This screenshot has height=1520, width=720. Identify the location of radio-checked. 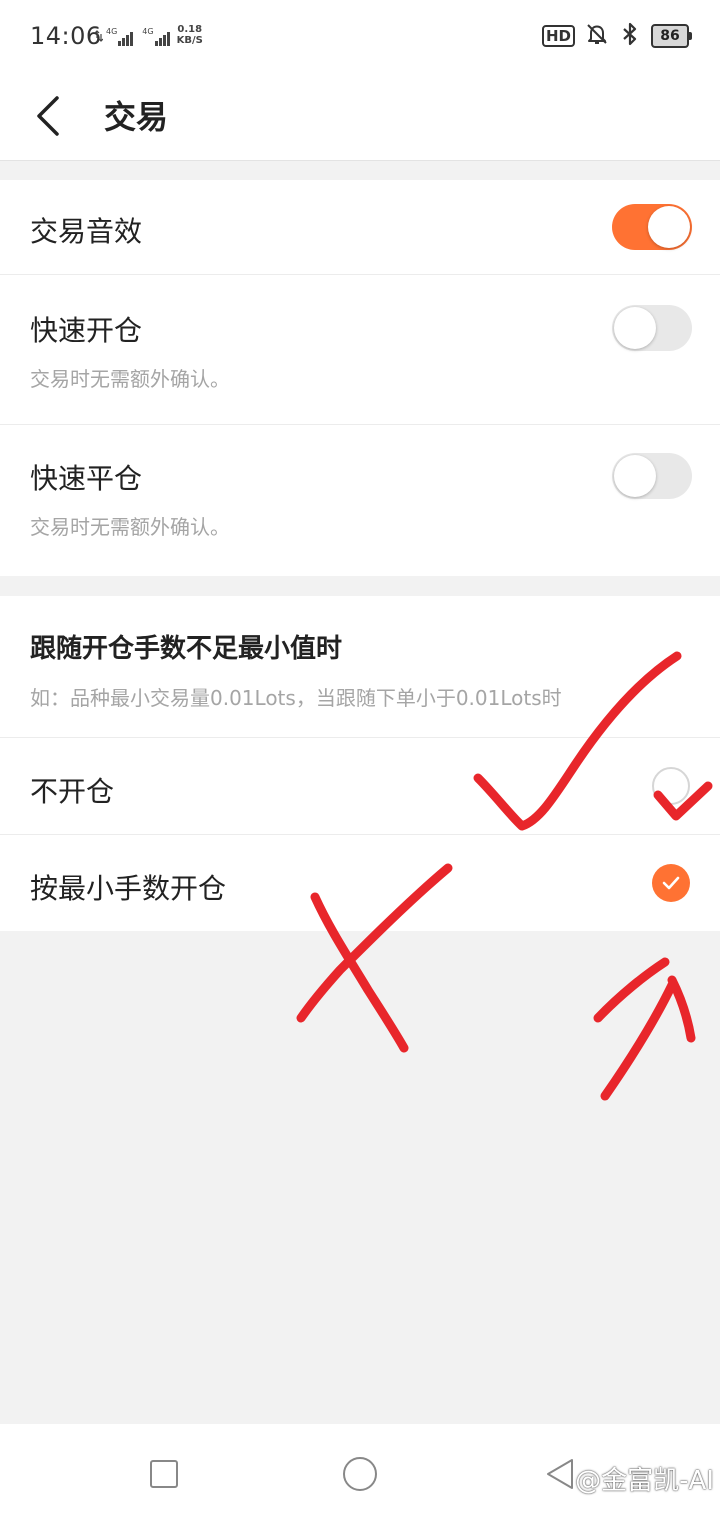
(671, 883).